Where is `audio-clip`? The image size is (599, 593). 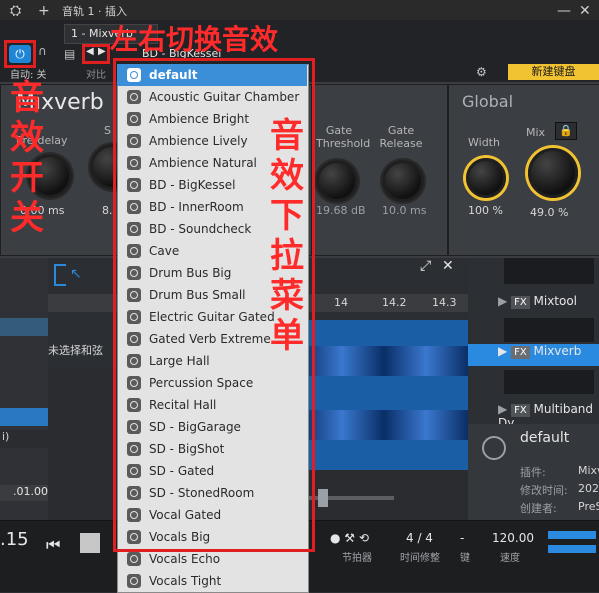
audio-clip is located at coordinates (384, 395).